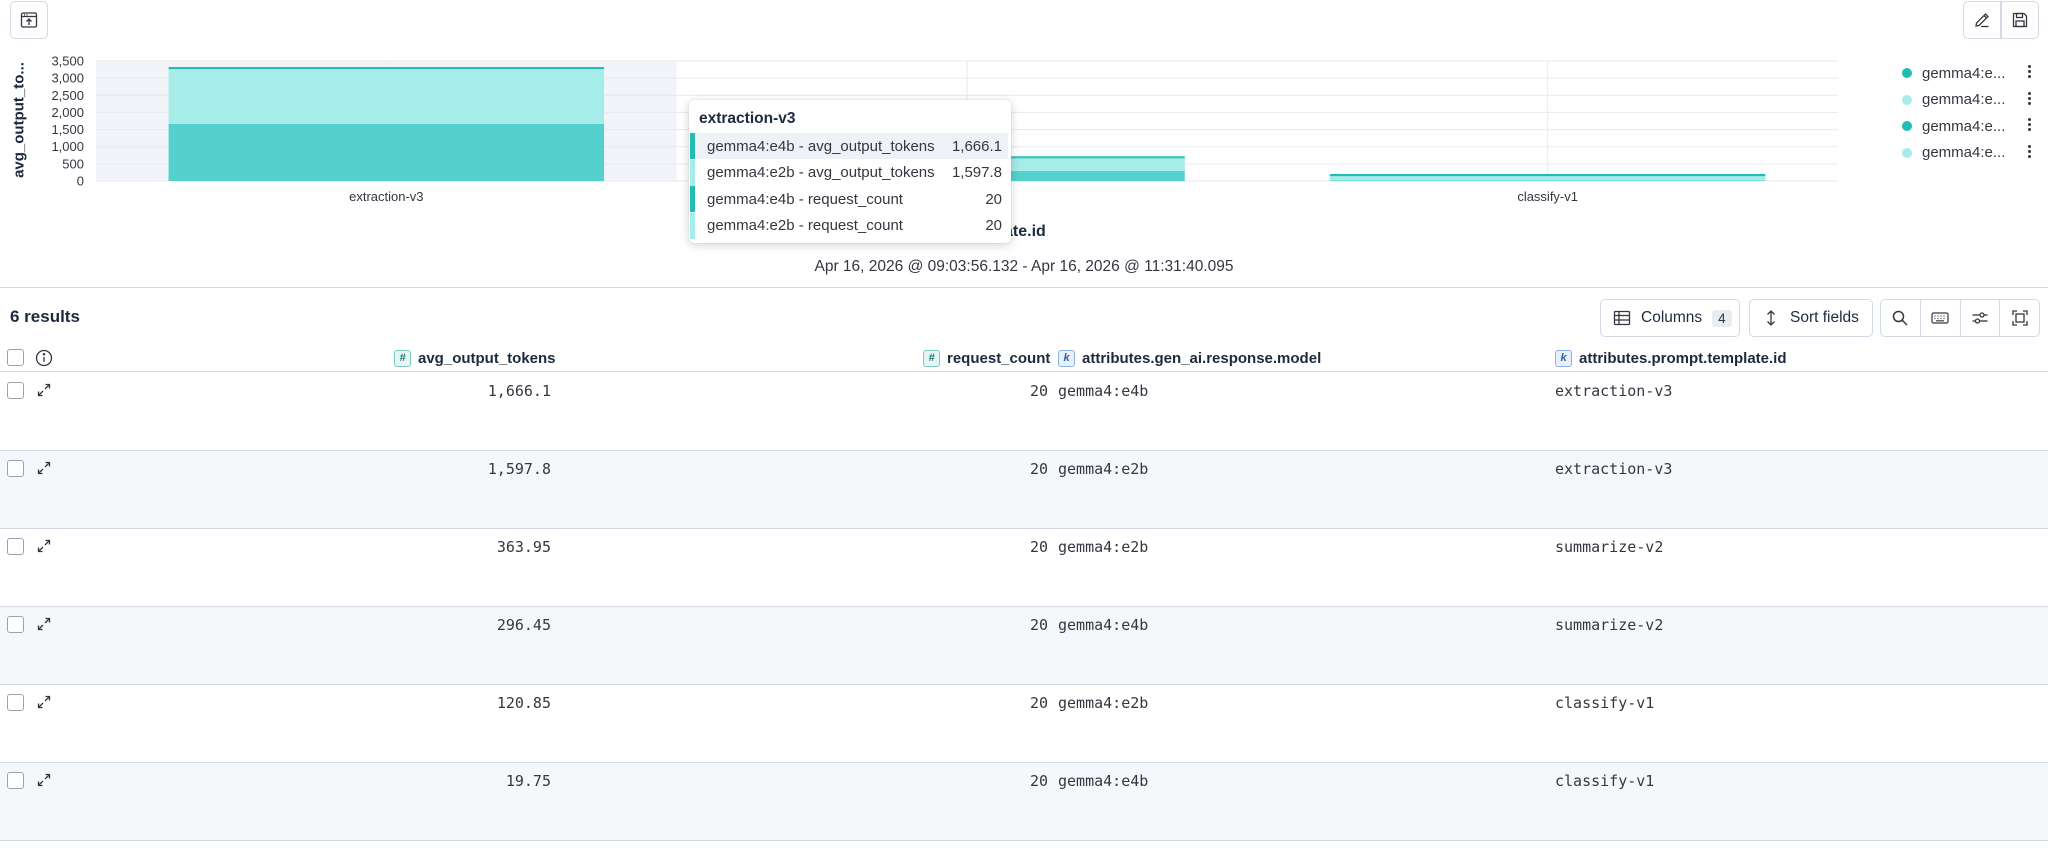  Describe the element at coordinates (523, 547) in the screenshot. I see `cell-avg-output-tokens: 363.95` at that location.